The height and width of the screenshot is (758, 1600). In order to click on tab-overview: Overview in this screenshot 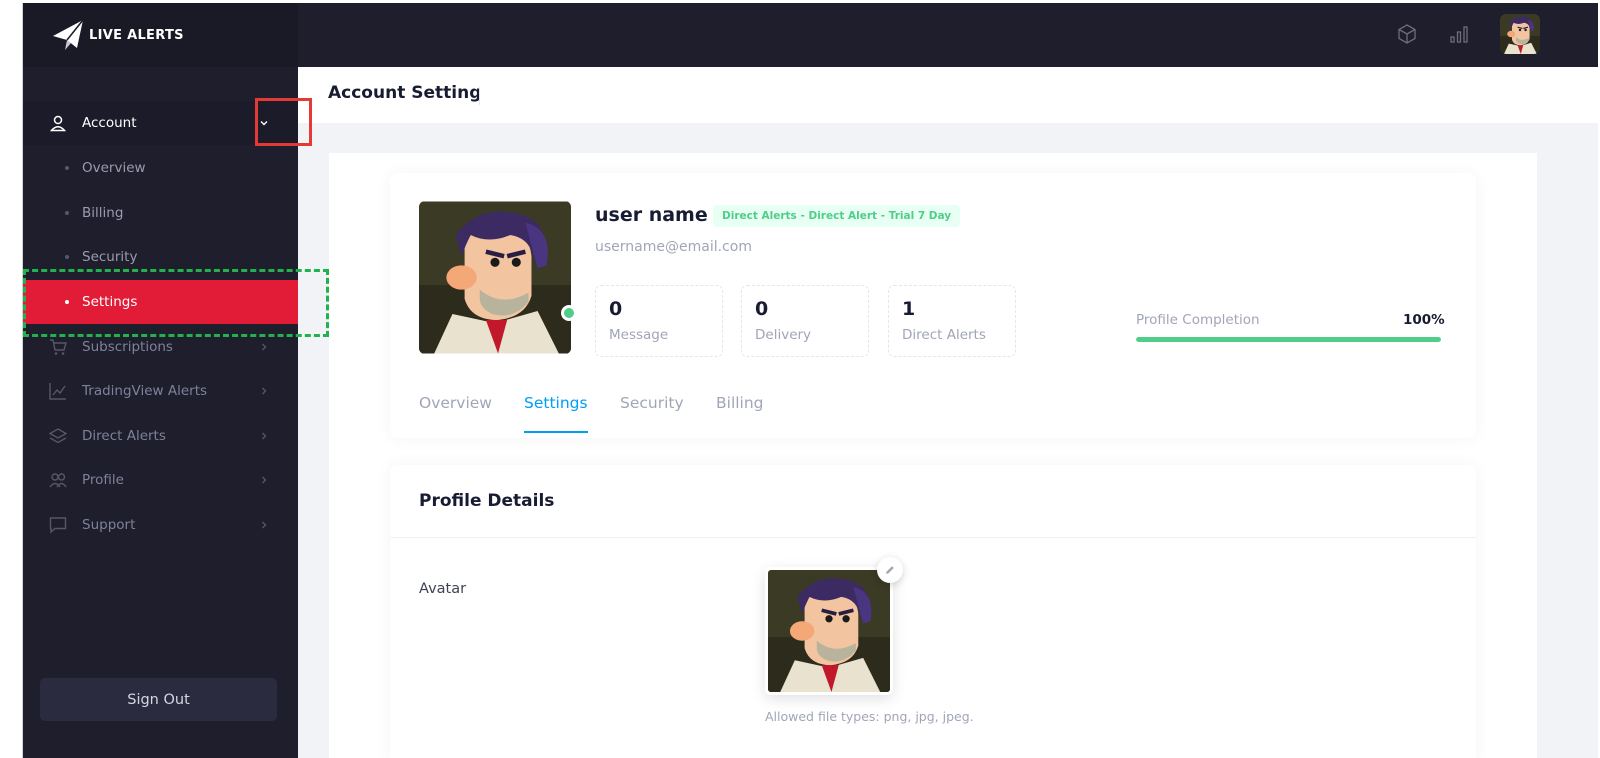, I will do `click(455, 403)`.